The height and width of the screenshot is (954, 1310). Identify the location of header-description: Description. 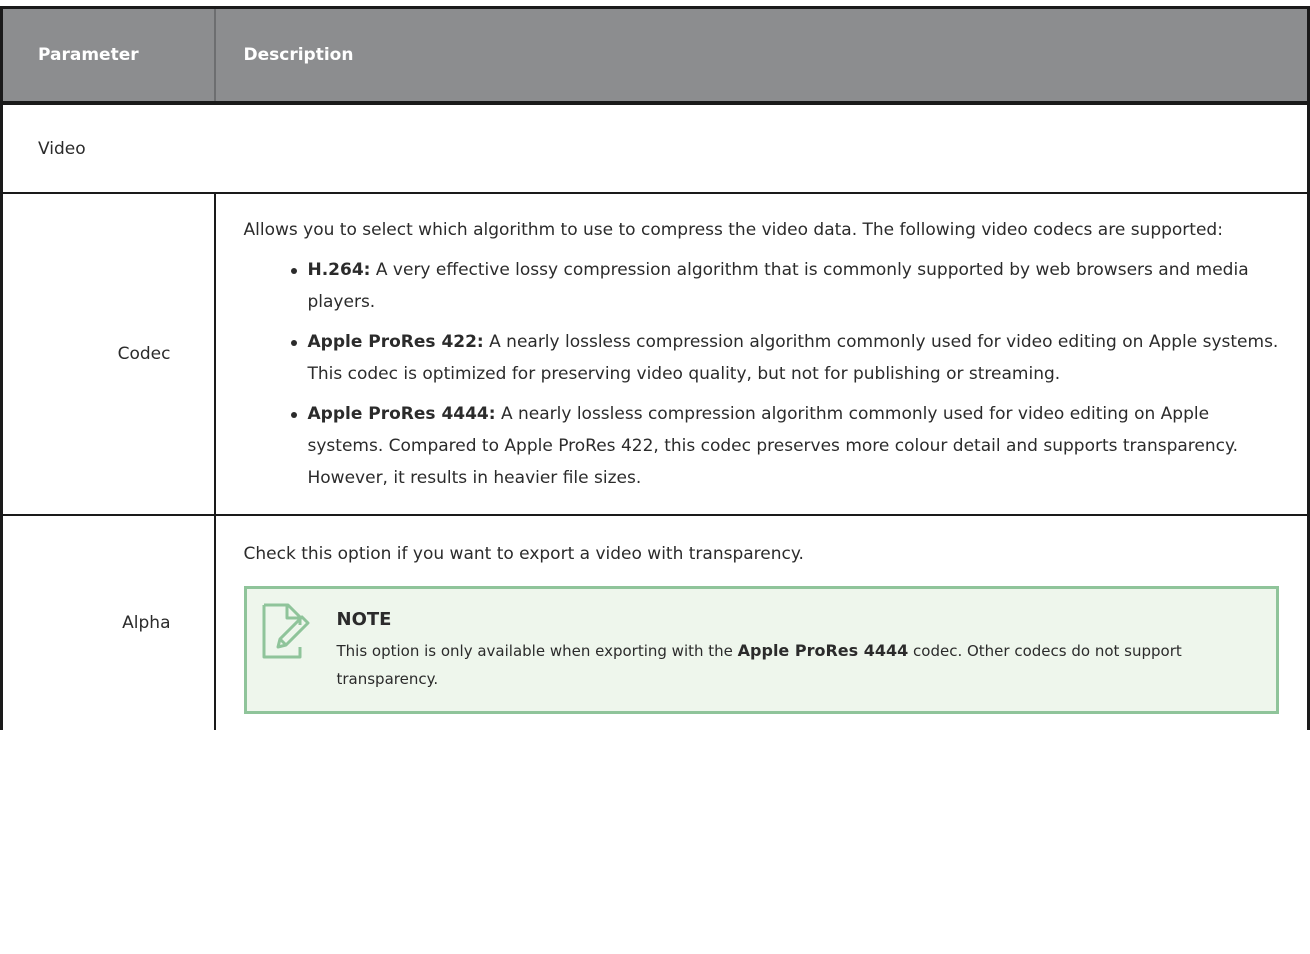
(761, 55).